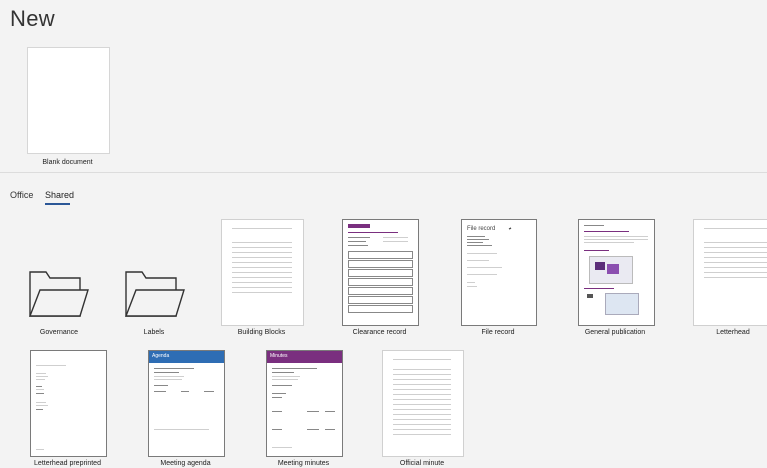 The image size is (767, 468). What do you see at coordinates (499, 272) in the screenshot?
I see `template-thumbnail: File record ✦` at bounding box center [499, 272].